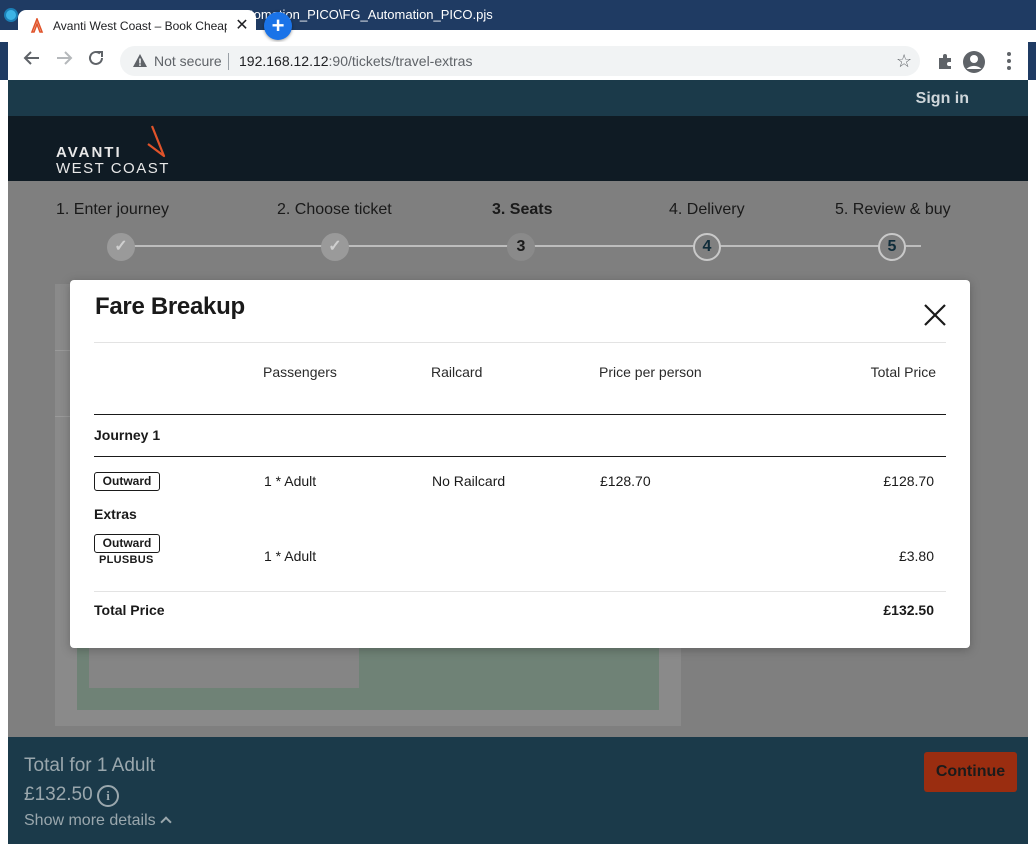 This screenshot has height=852, width=1036. Describe the element at coordinates (520, 414) in the screenshot. I see `table-header-divider` at that location.